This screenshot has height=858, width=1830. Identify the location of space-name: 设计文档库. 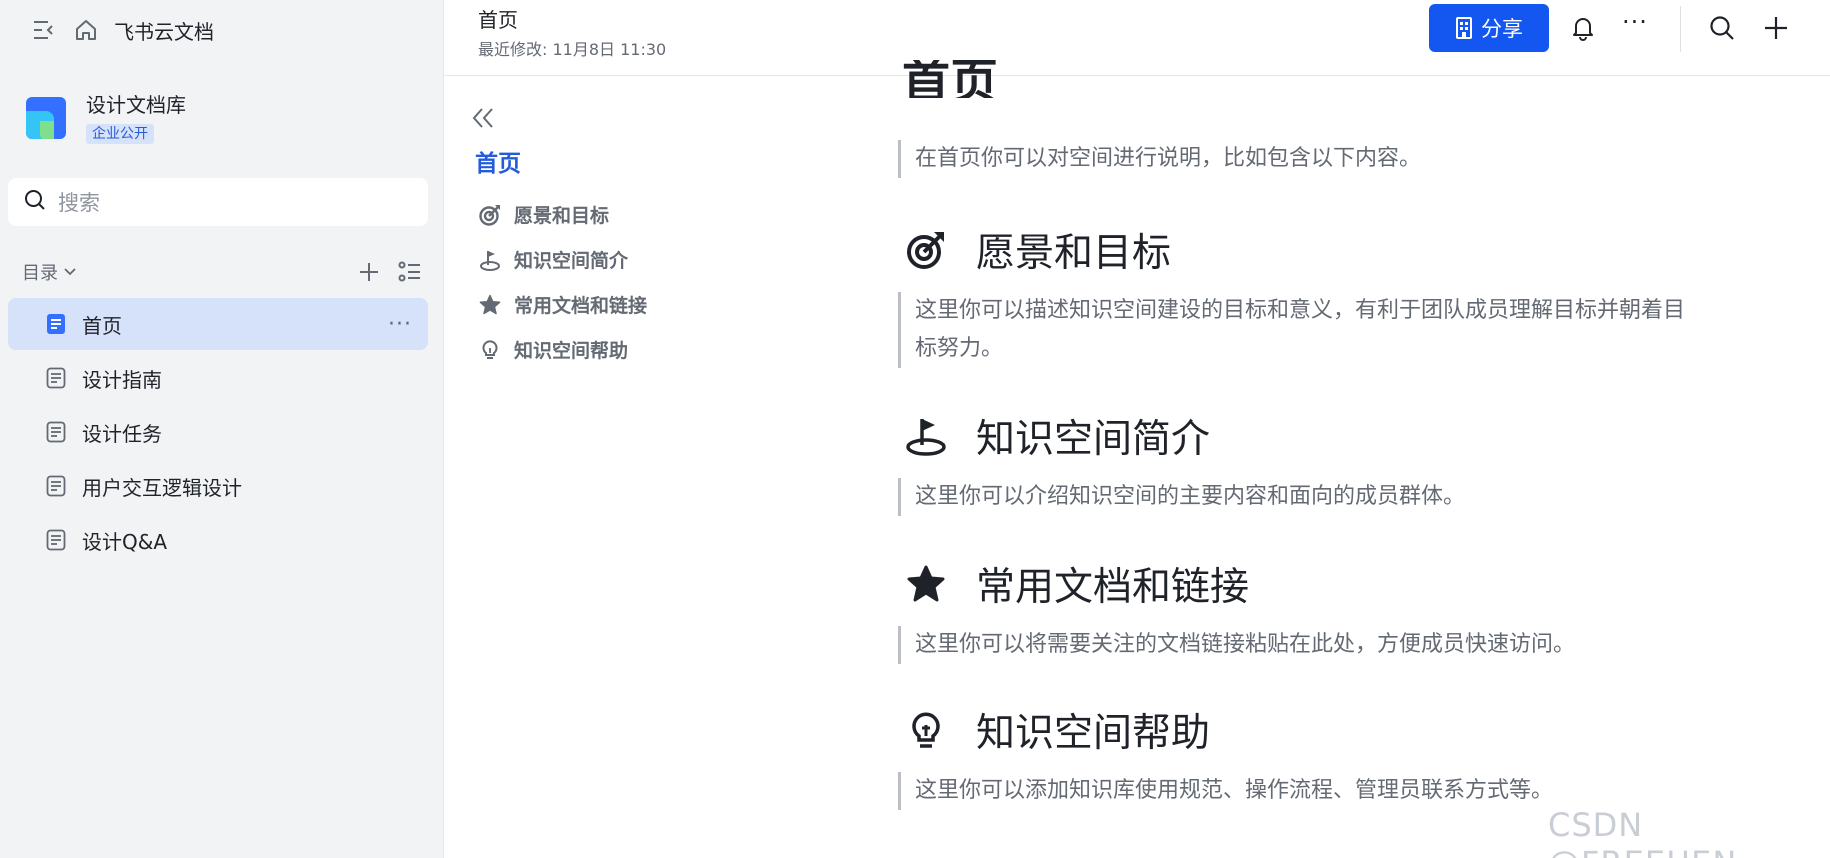
(136, 105).